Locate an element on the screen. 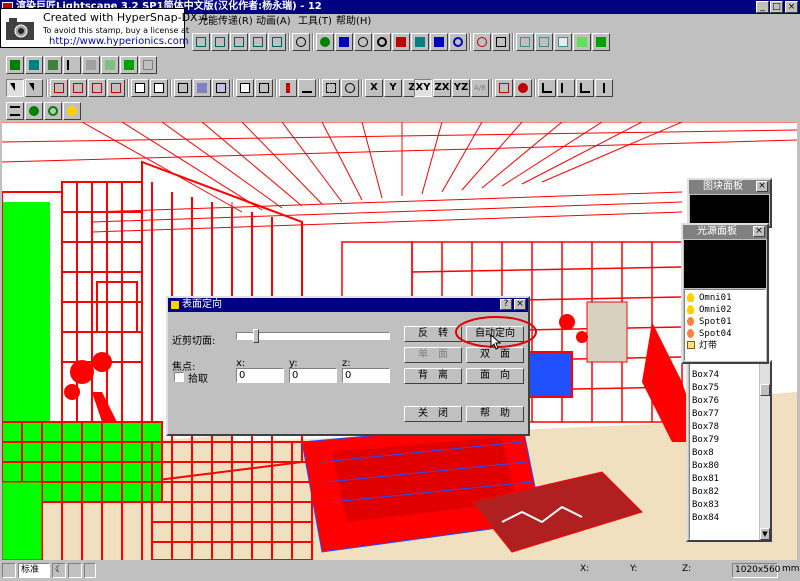 The height and width of the screenshot is (581, 800). dialog-help-button: ? is located at coordinates (506, 304).